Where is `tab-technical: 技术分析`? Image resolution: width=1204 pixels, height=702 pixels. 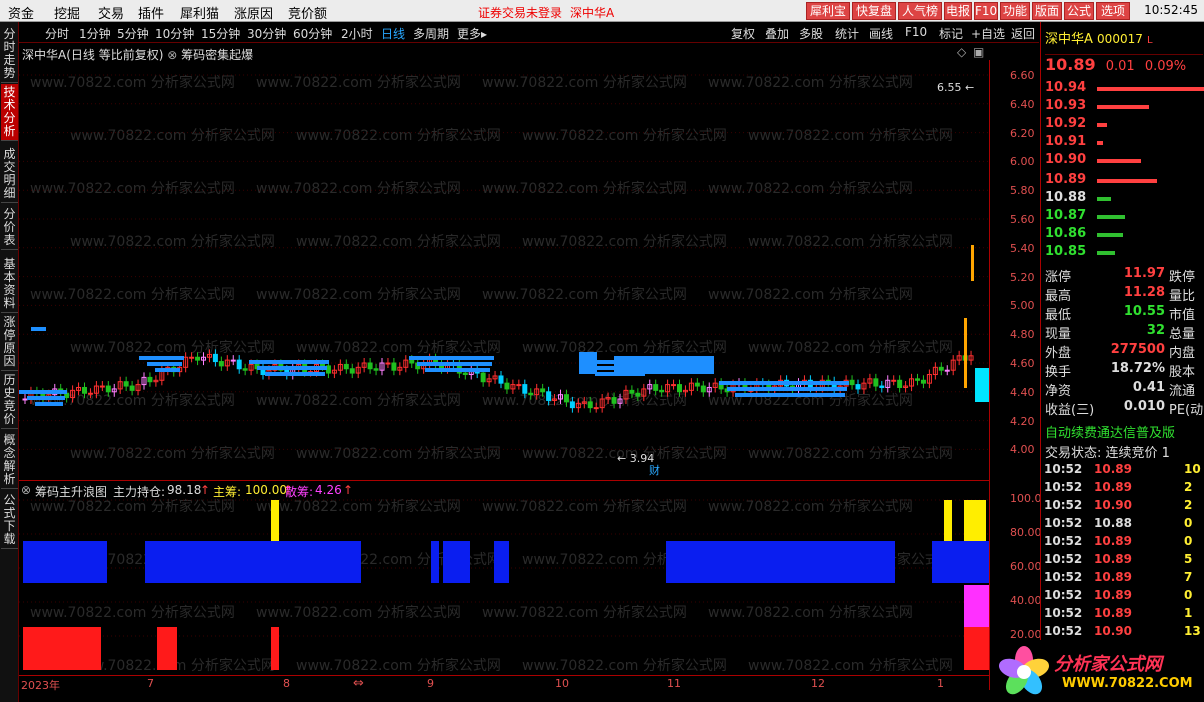 tab-technical: 技术分析 is located at coordinates (9, 112).